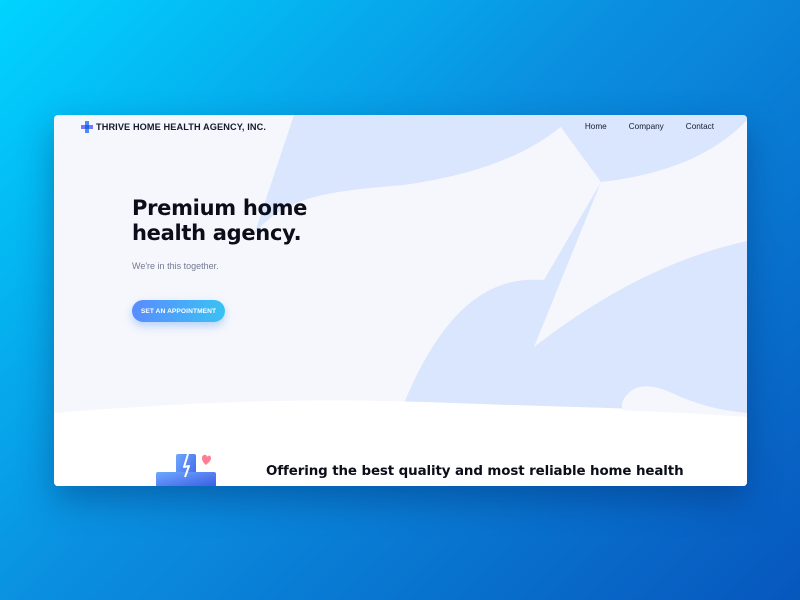 This screenshot has height=600, width=800. What do you see at coordinates (646, 126) in the screenshot?
I see `nav-company-link: Company` at bounding box center [646, 126].